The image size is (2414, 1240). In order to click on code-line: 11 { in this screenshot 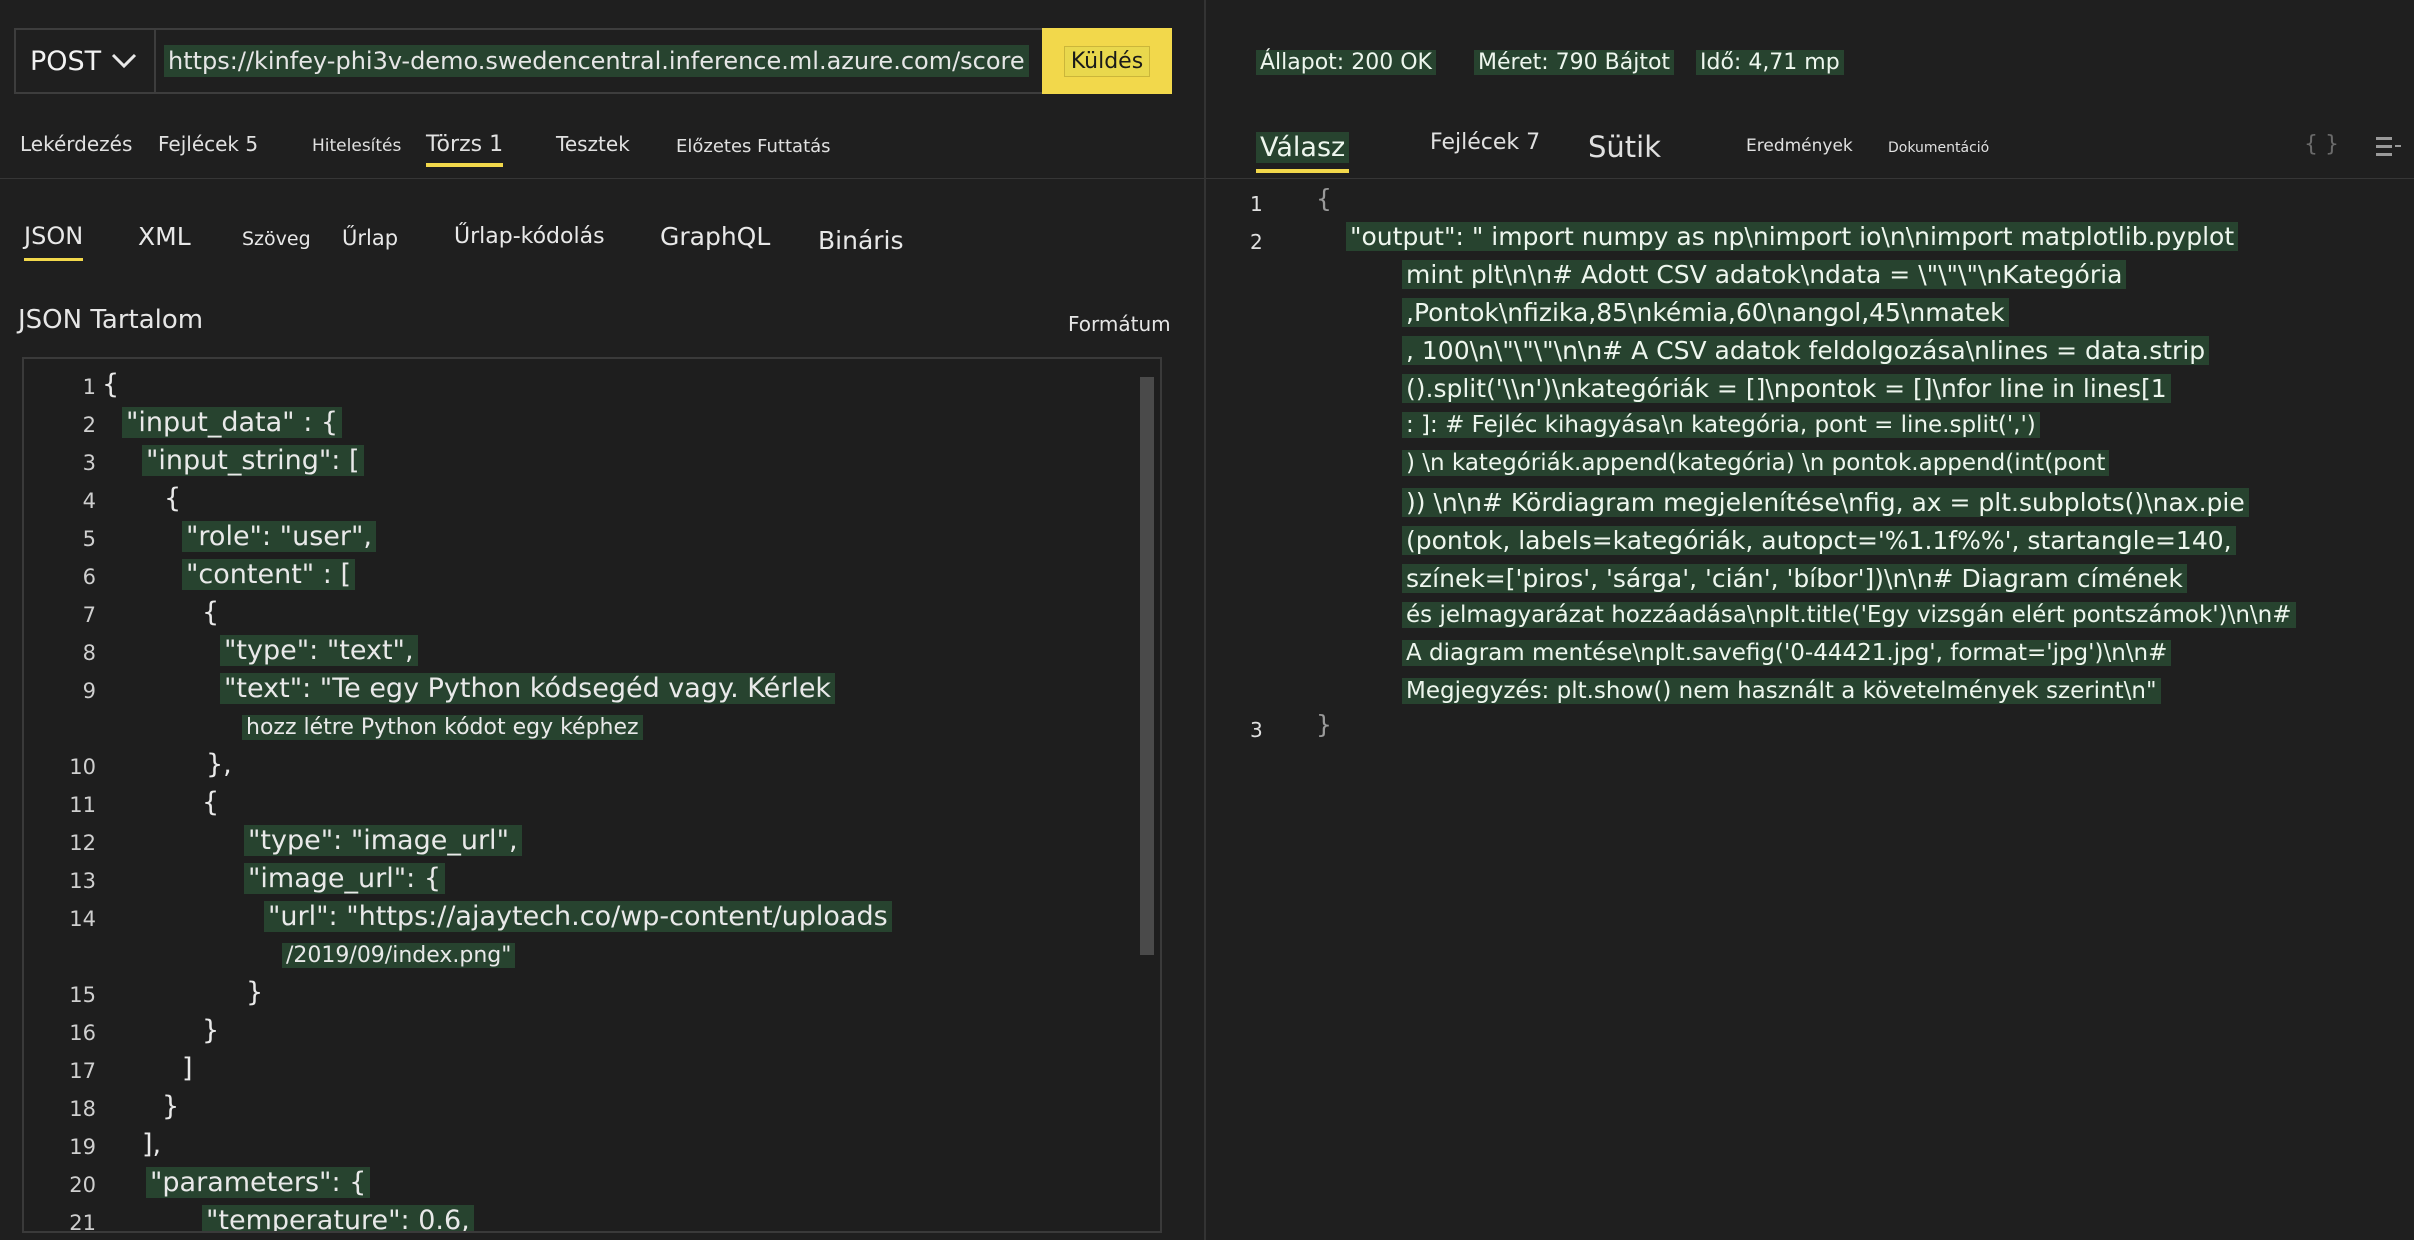, I will do `click(584, 806)`.